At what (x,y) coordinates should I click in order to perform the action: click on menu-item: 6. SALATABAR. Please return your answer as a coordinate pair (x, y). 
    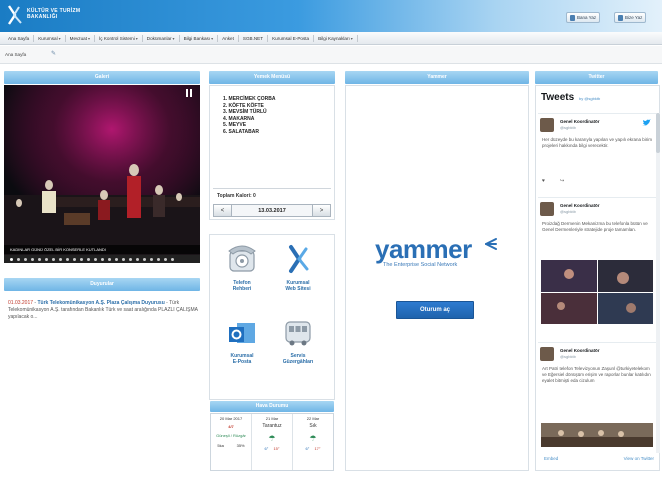
    Looking at the image, I should click on (241, 131).